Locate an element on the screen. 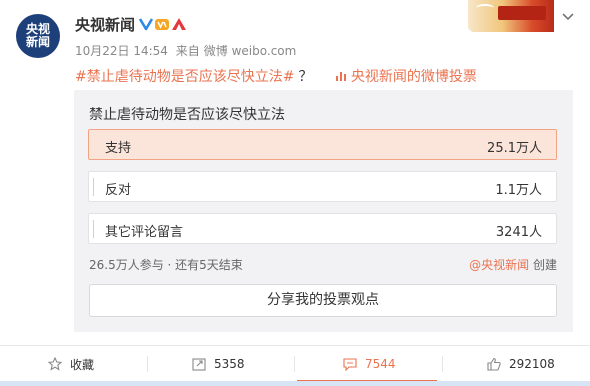 This screenshot has height=386, width=590. post-text-plain: ？ is located at coordinates (305, 77).